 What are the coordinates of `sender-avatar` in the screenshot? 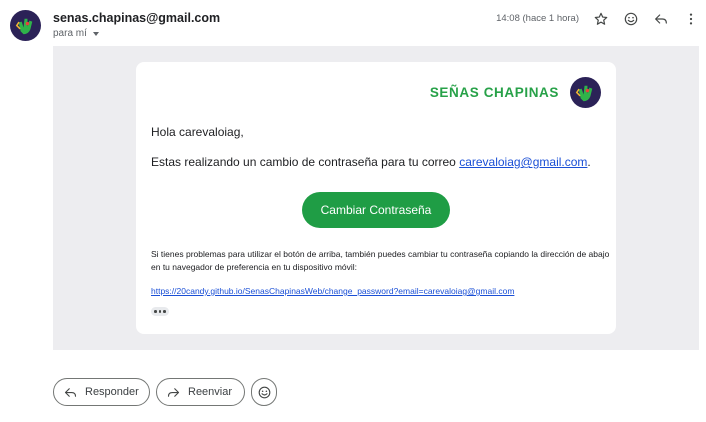 It's located at (25, 25).